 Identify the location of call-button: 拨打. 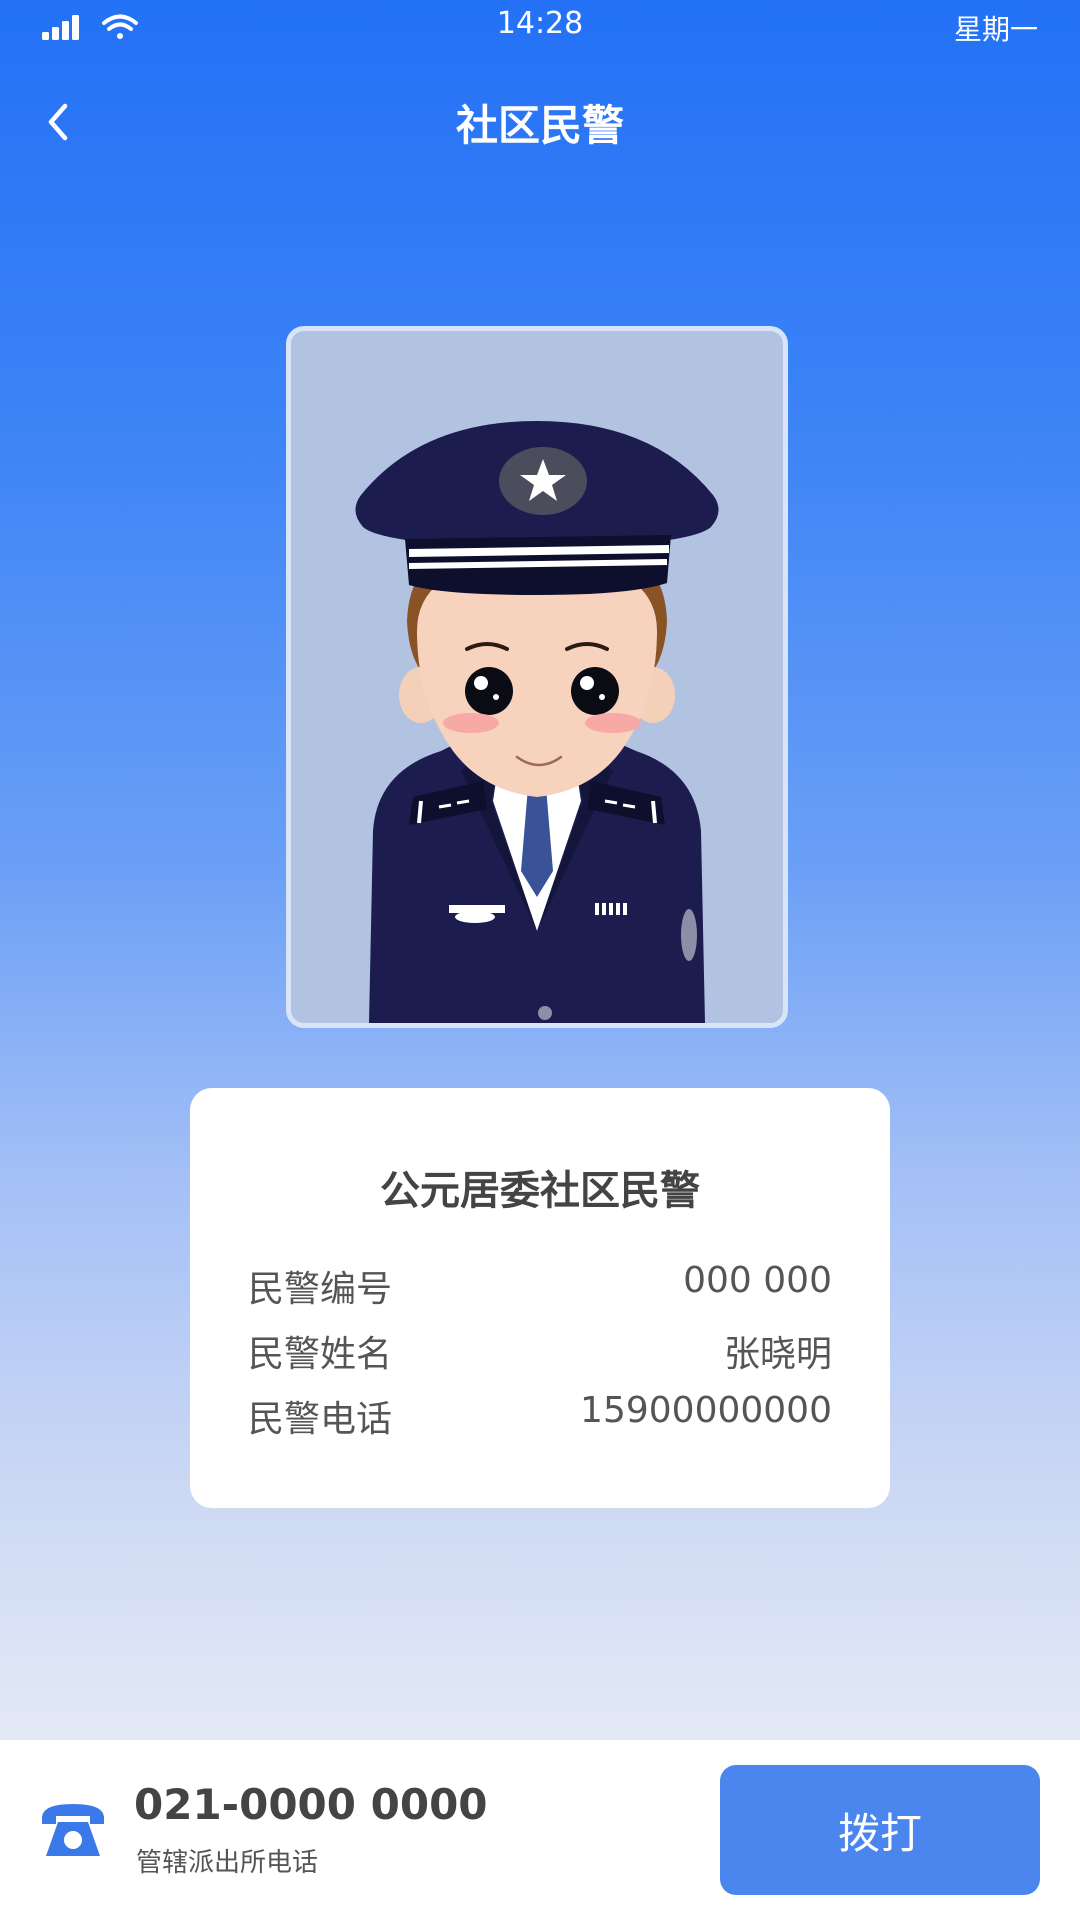
(880, 1830).